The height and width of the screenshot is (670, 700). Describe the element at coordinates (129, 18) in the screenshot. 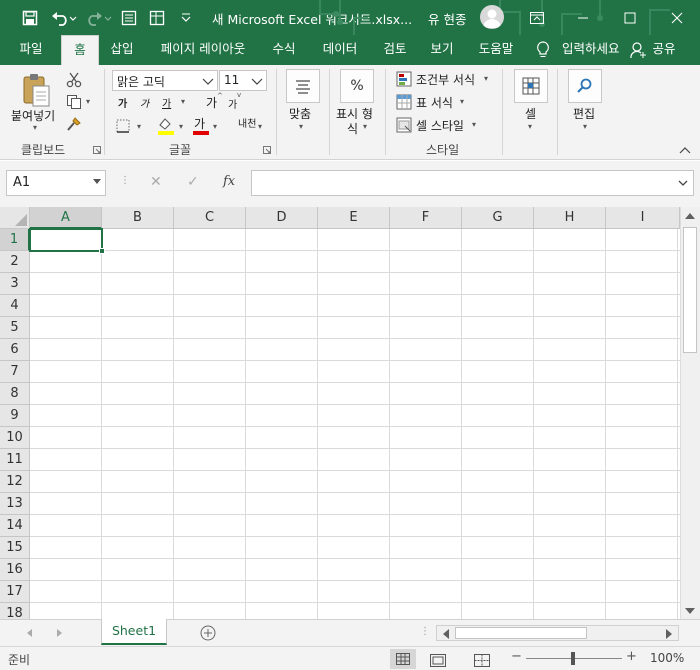

I see `form-icon` at that location.